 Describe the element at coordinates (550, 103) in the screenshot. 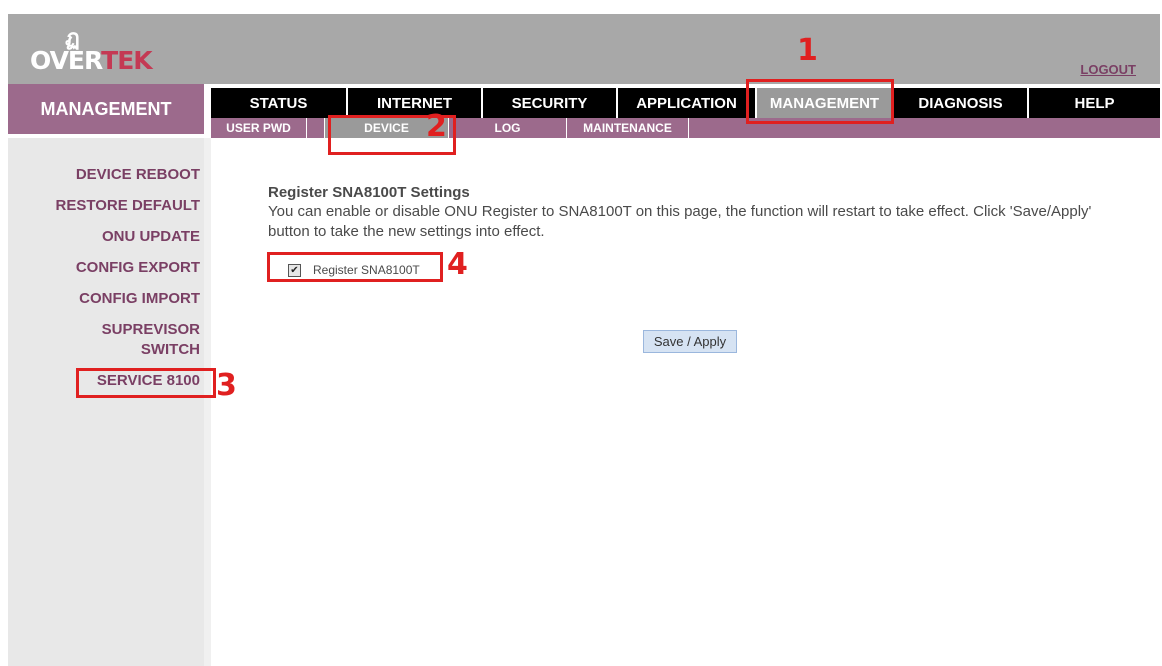

I see `nav-tab-security: SECURITY` at that location.